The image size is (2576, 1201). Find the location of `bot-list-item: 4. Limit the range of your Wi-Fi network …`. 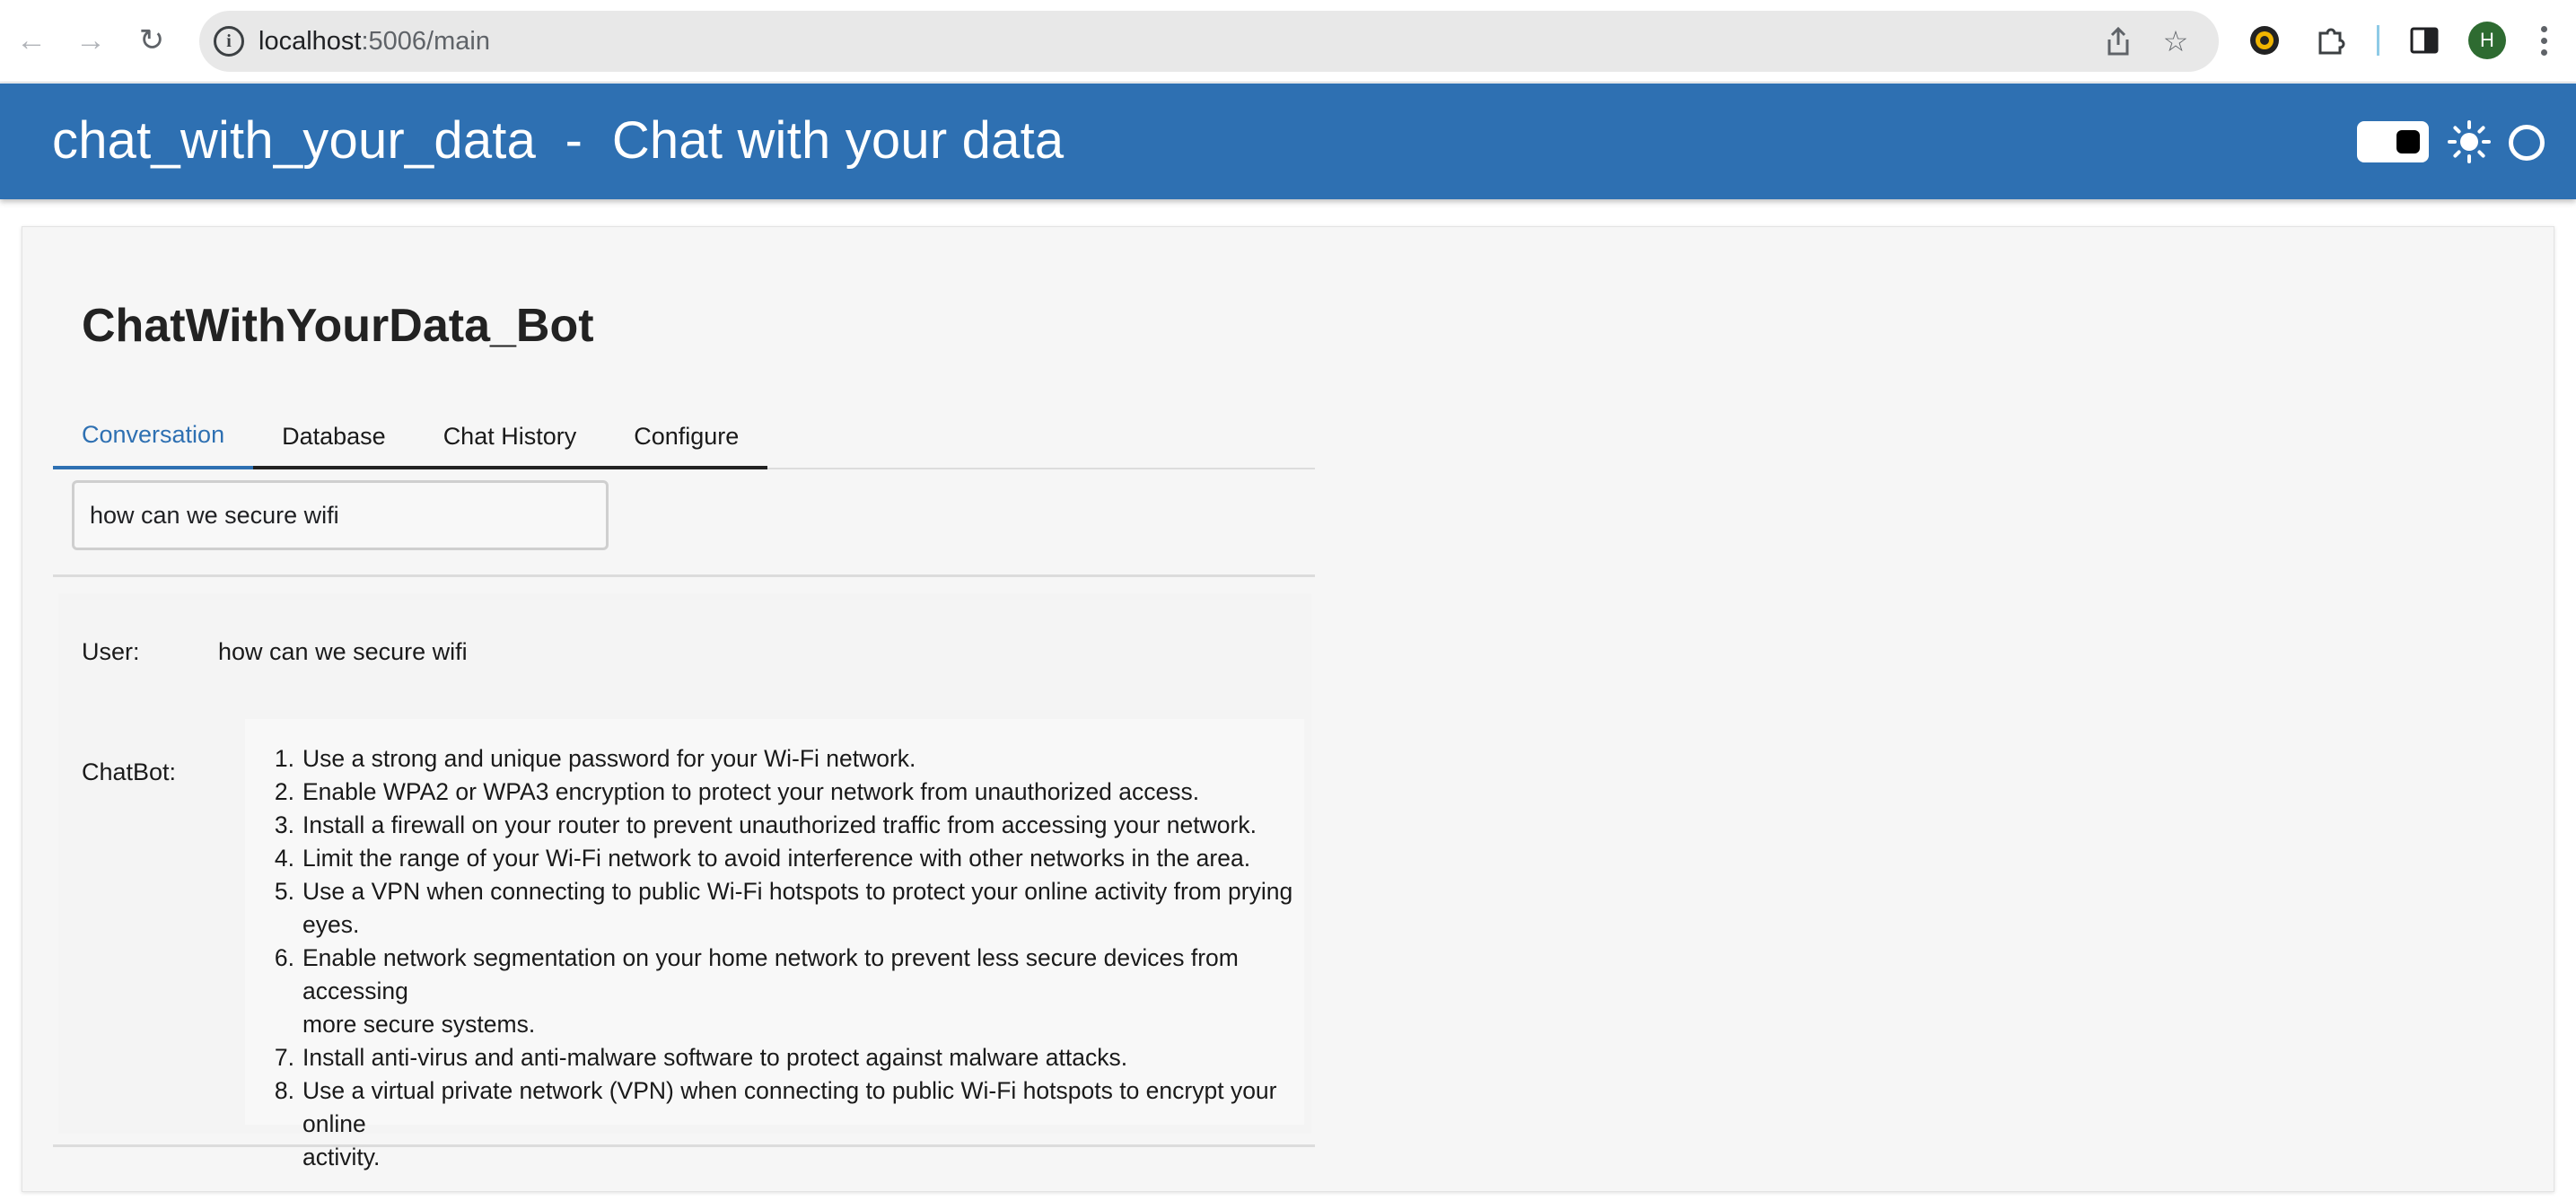

bot-list-item: 4. Limit the range of your Wi-Fi network … is located at coordinates (774, 858).